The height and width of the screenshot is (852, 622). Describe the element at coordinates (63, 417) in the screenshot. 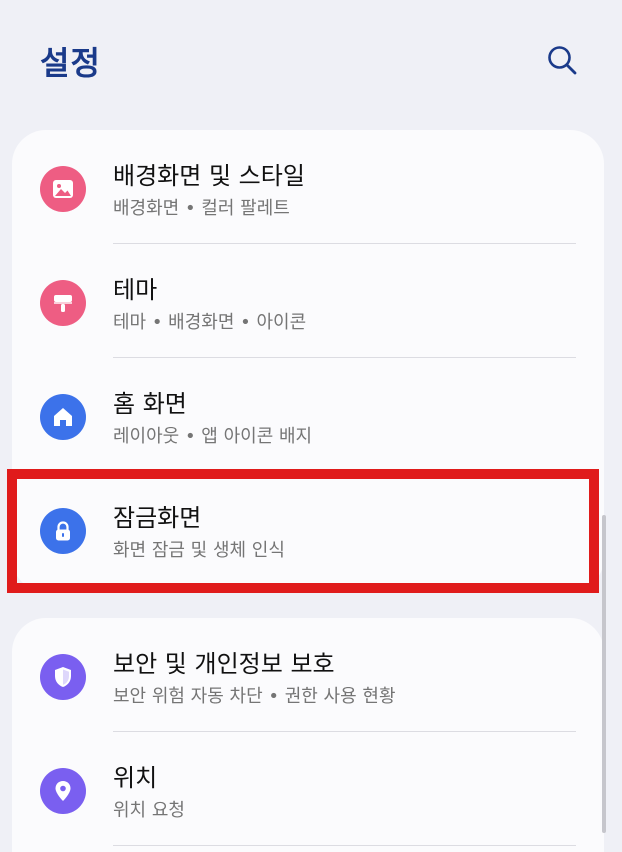

I see `home-icon` at that location.